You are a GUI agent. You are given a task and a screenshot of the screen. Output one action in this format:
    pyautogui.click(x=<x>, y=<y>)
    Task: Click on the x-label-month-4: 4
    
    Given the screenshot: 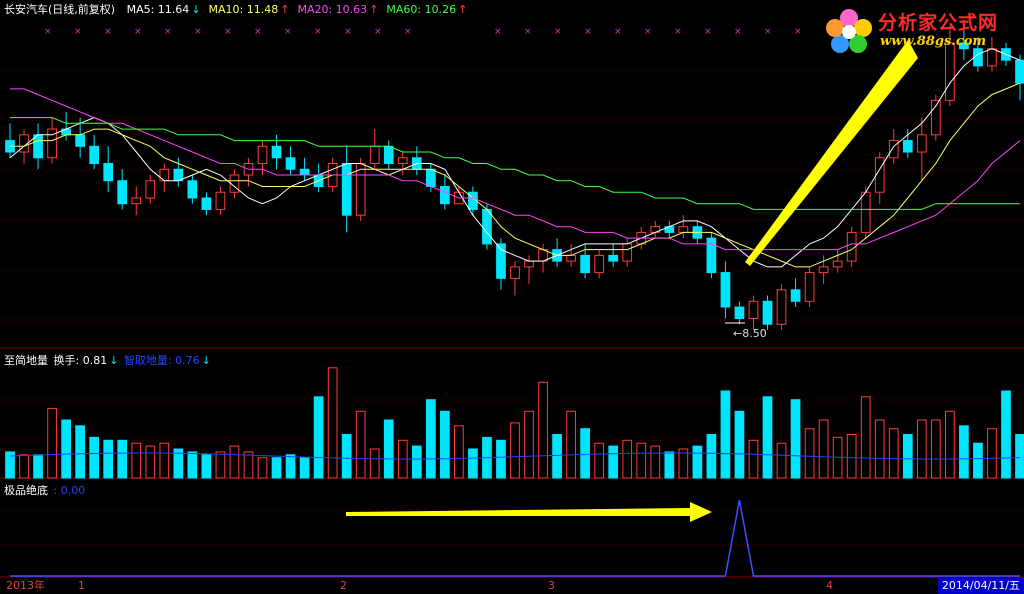 What is the action you would take?
    pyautogui.click(x=829, y=585)
    